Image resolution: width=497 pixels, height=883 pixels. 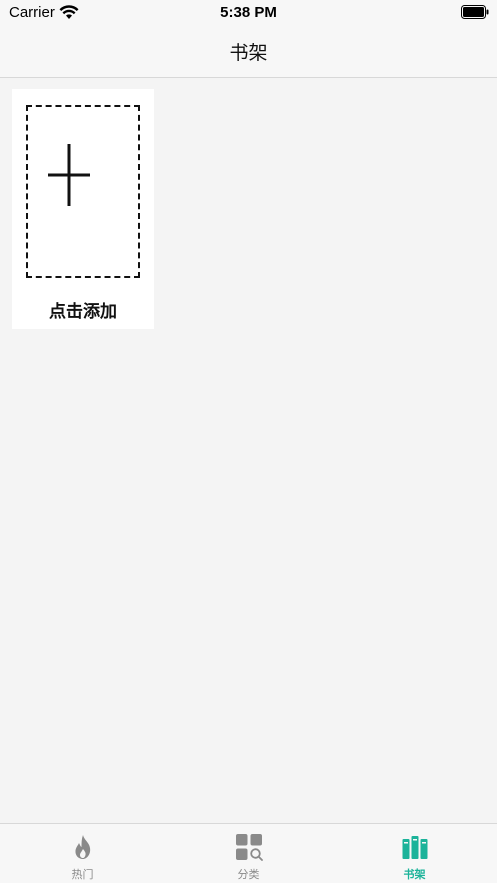 I want to click on flame-icon, so click(x=82, y=847).